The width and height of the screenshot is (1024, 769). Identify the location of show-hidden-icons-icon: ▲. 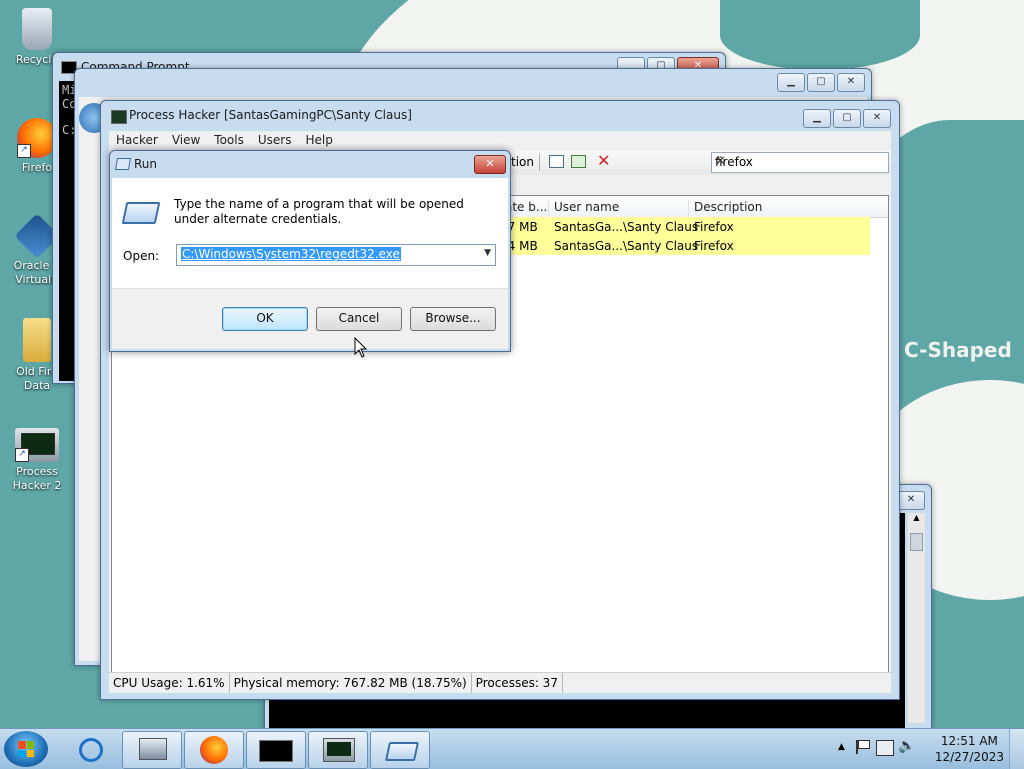
(841, 747).